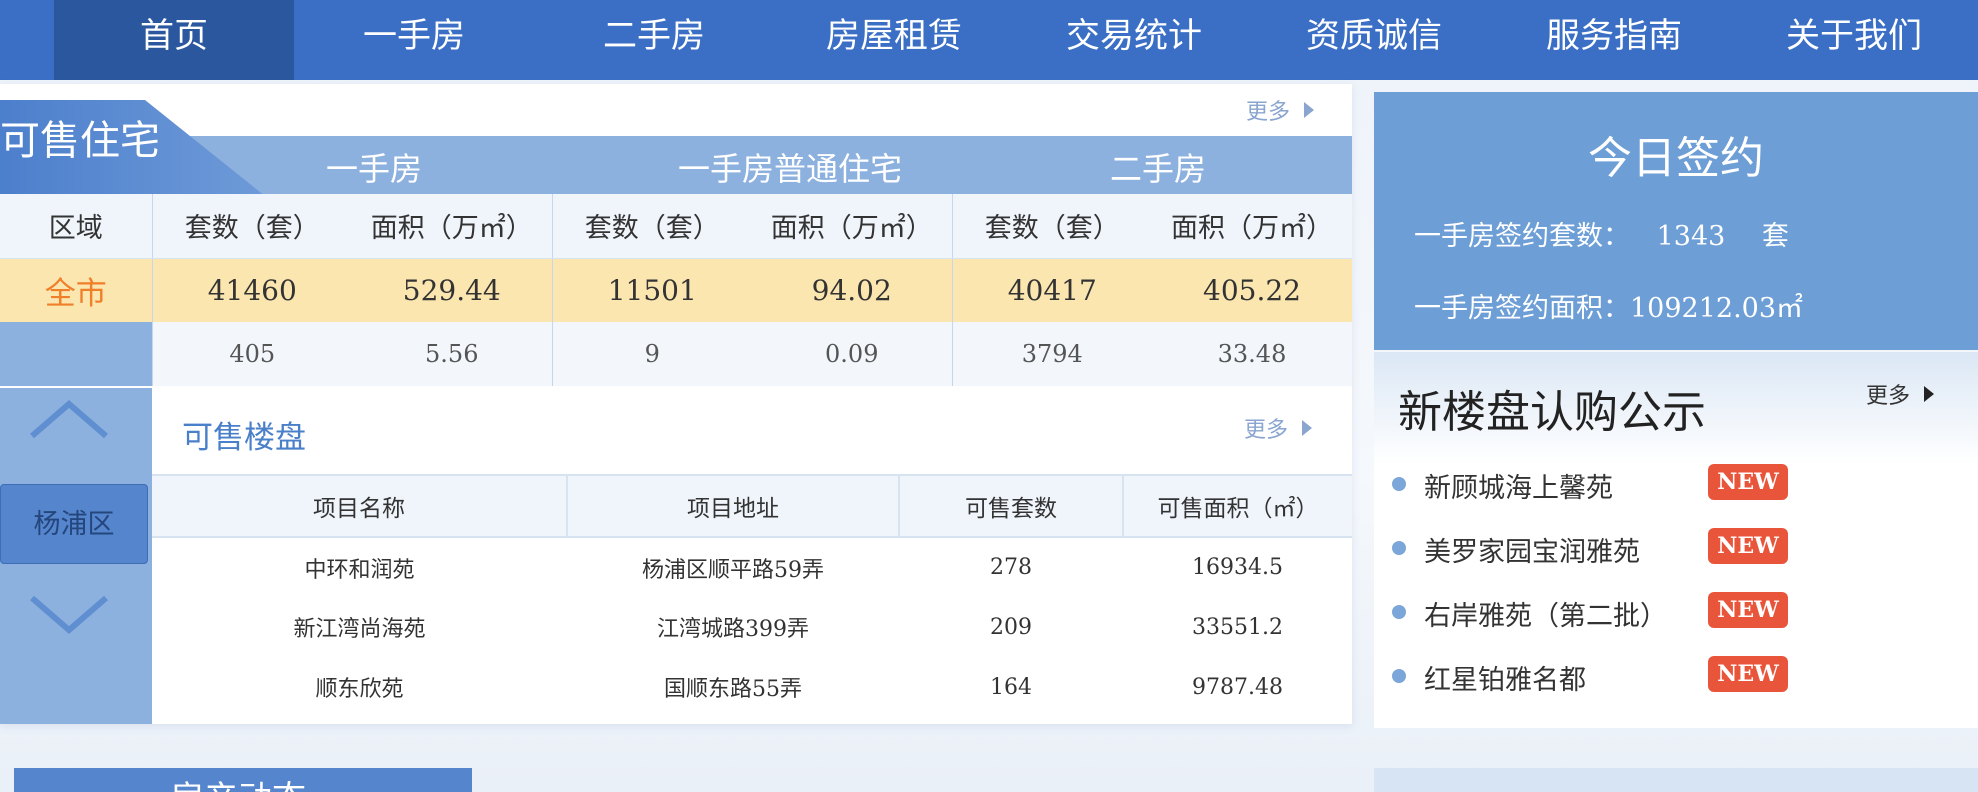 The height and width of the screenshot is (792, 1978). Describe the element at coordinates (1010, 506) in the screenshot. I see `col-available-units: 可售套数` at that location.